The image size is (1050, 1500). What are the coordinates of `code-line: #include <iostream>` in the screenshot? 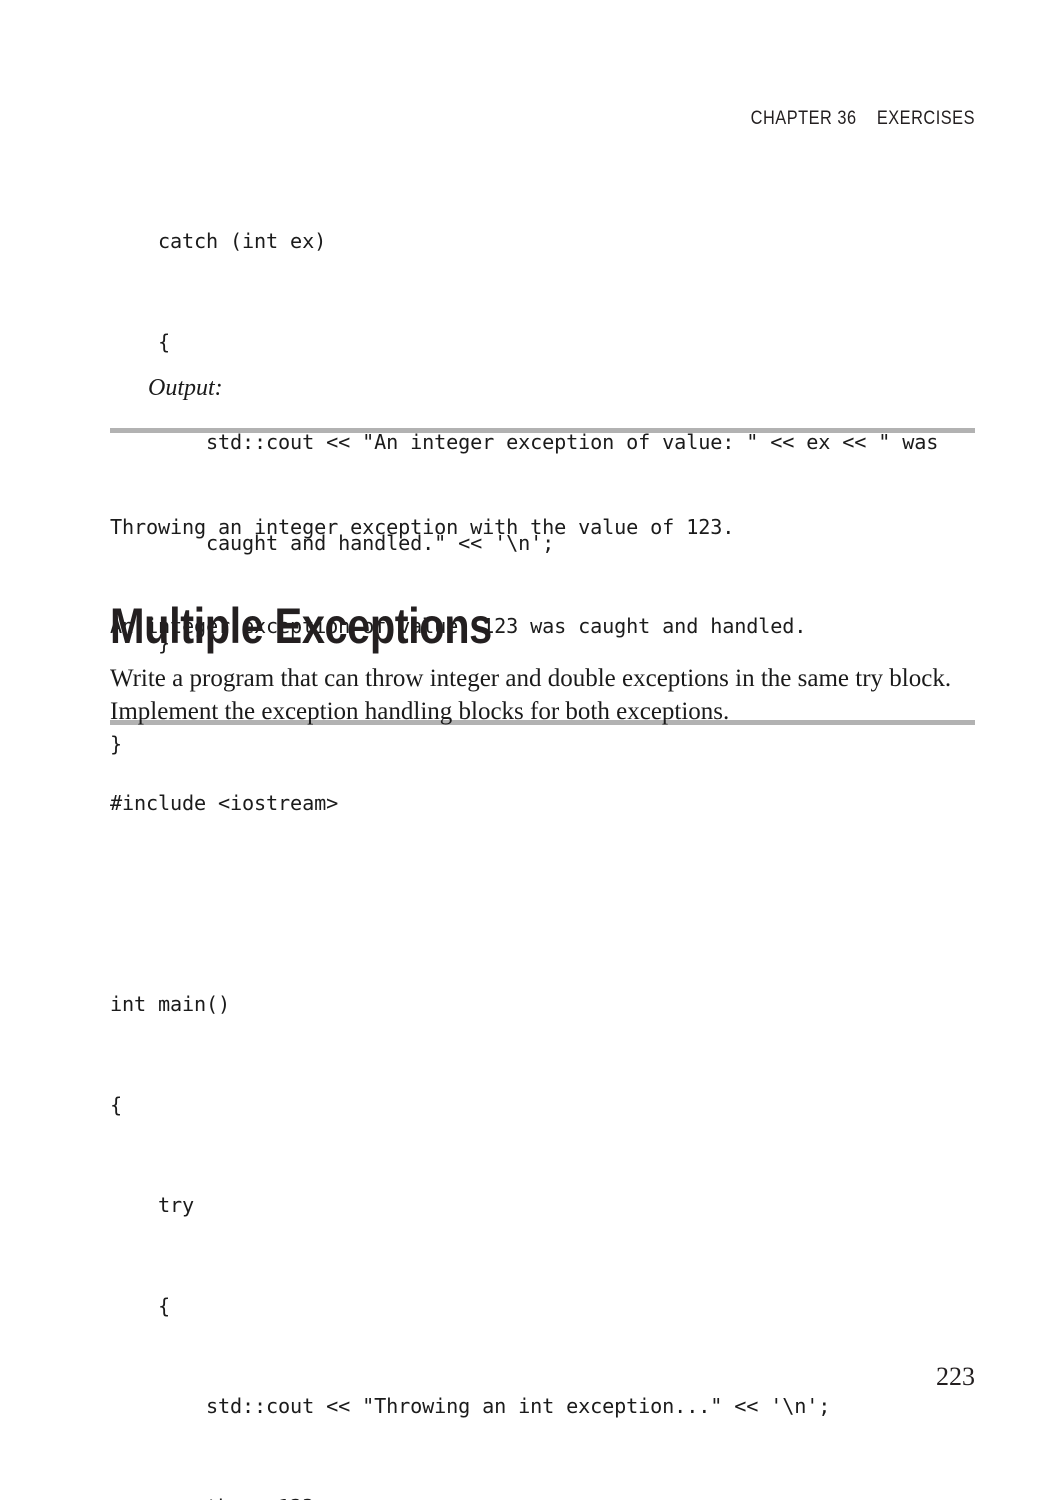 It's located at (224, 803).